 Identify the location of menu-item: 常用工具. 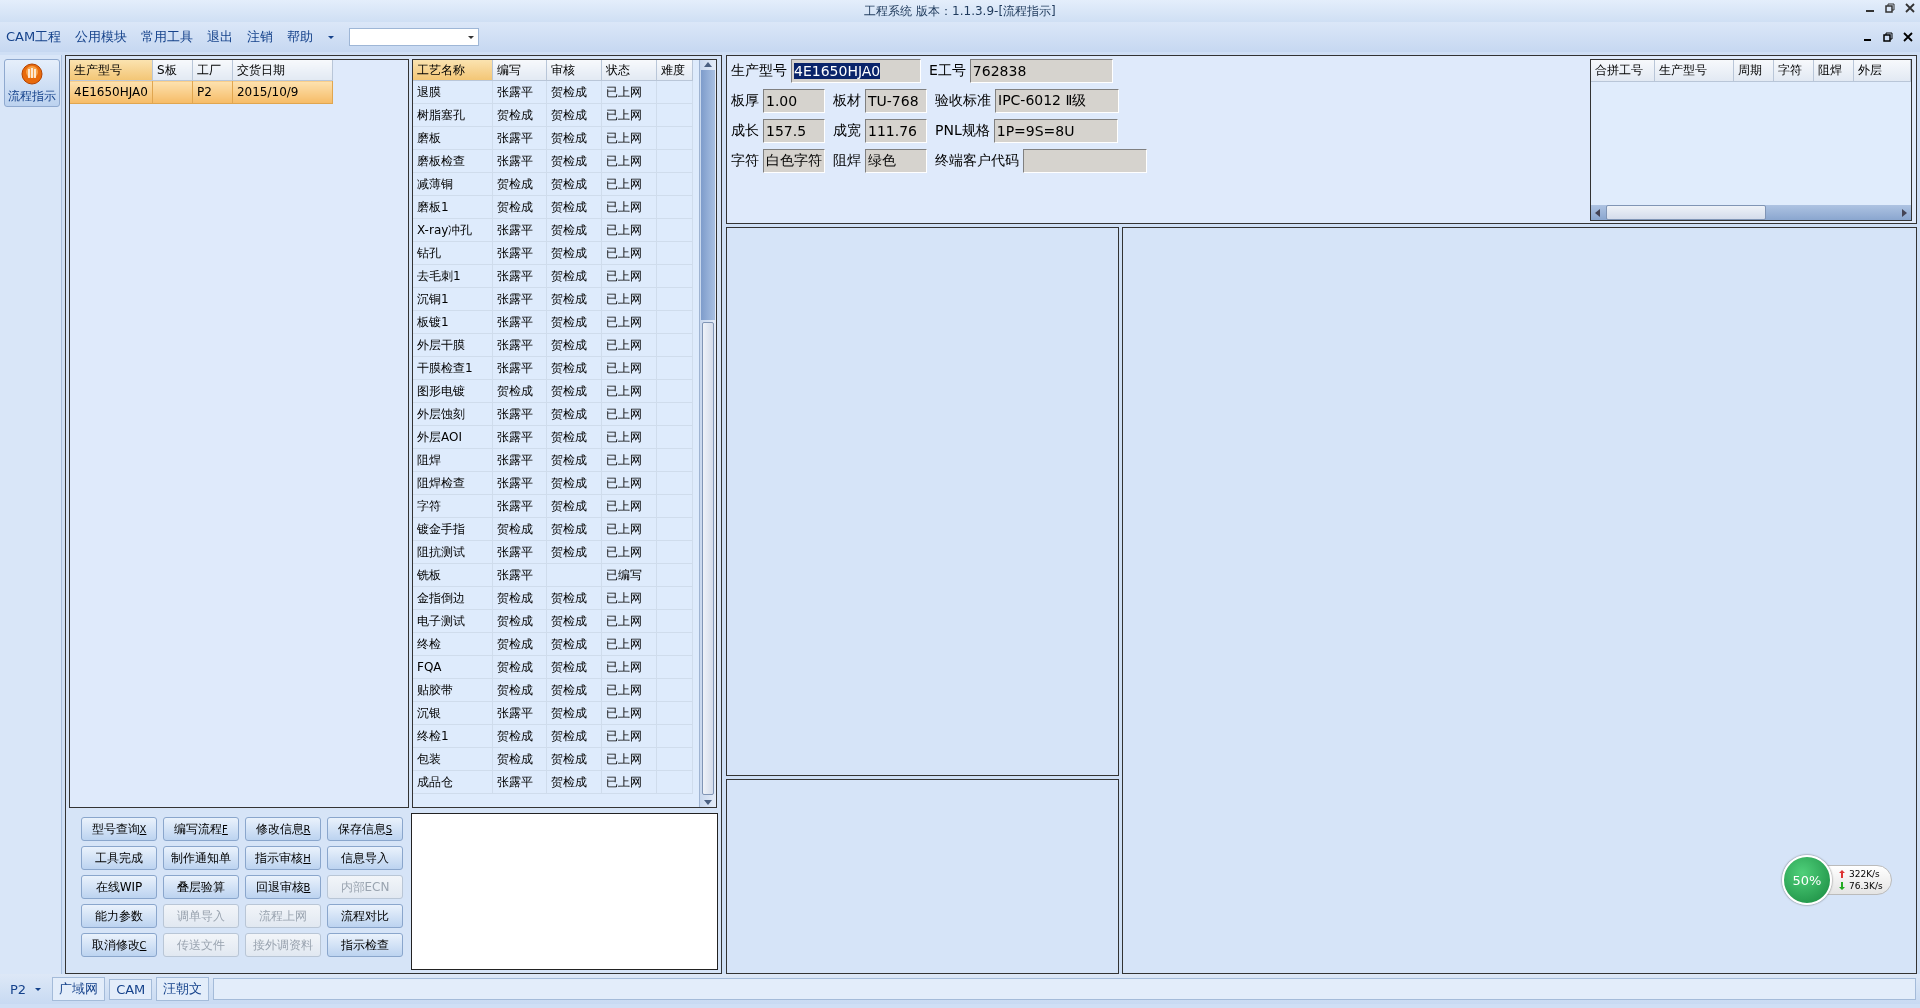
(167, 37).